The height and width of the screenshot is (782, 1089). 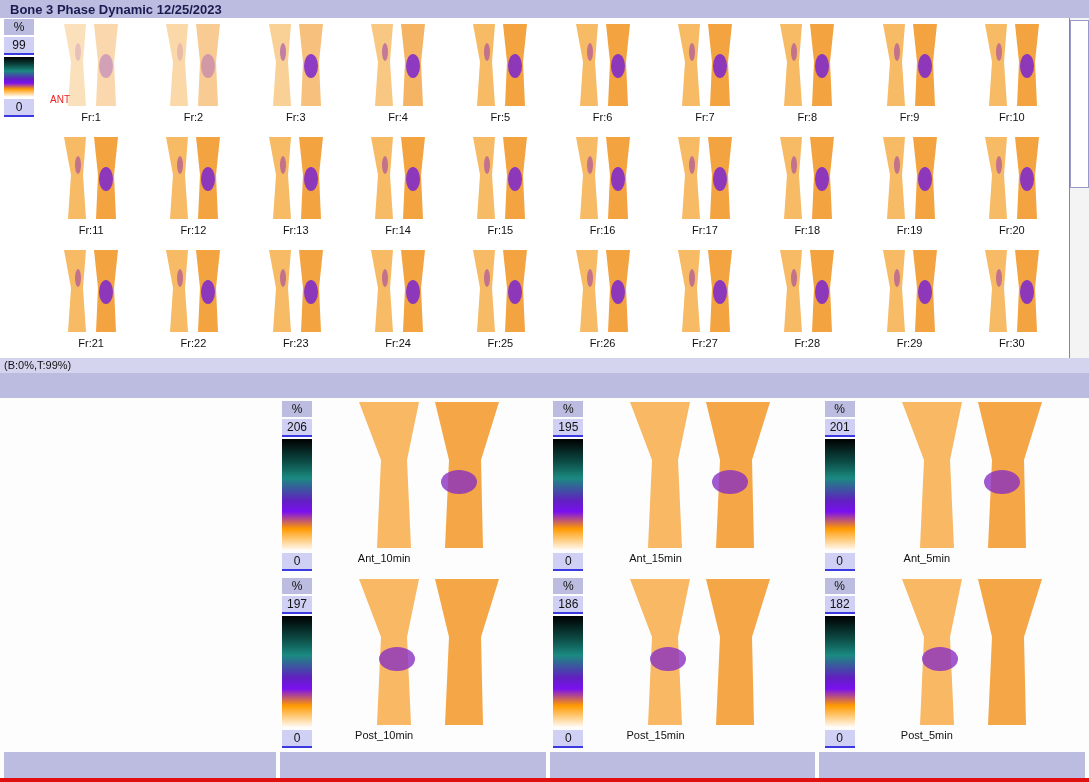 I want to click on frame-label: Fr:11, so click(x=91, y=230).